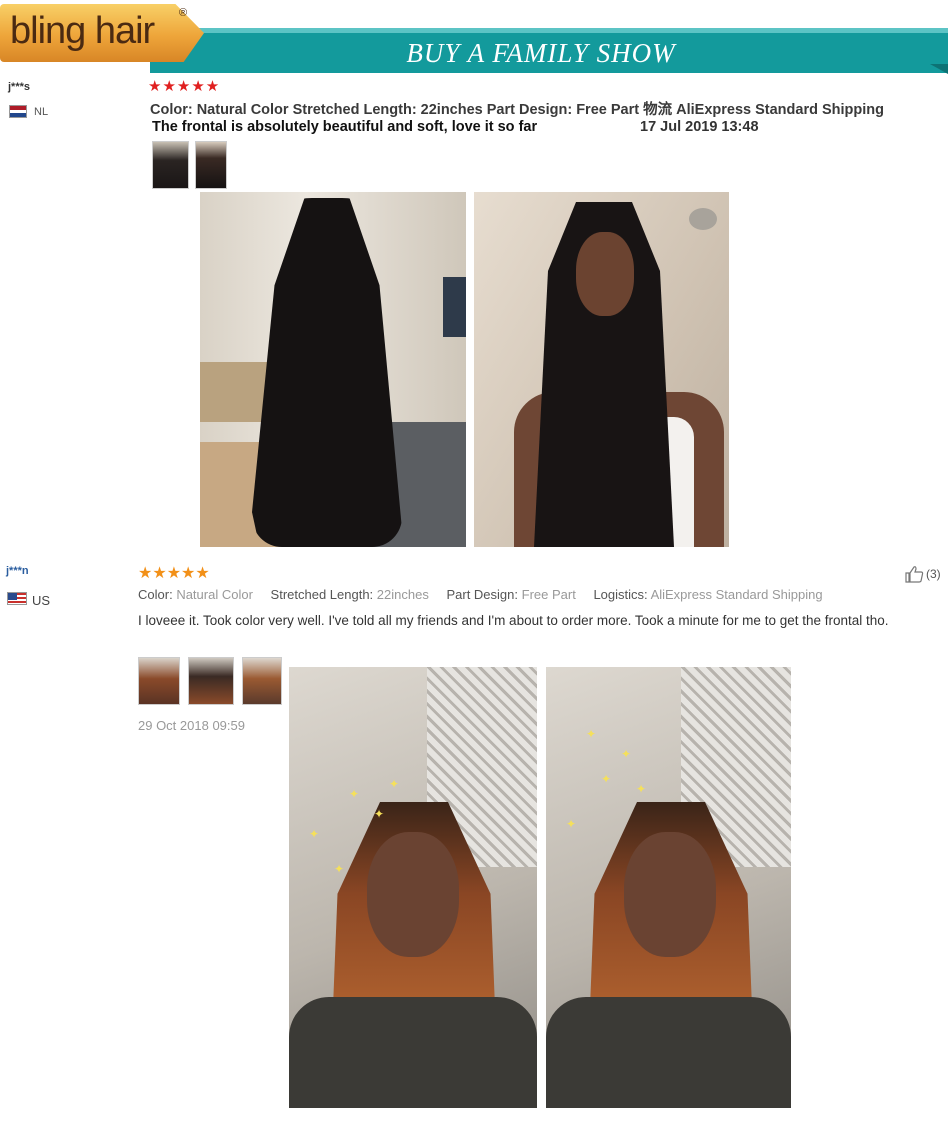  Describe the element at coordinates (699, 127) in the screenshot. I see `review-date: 17 Jul 2019 13:48` at that location.